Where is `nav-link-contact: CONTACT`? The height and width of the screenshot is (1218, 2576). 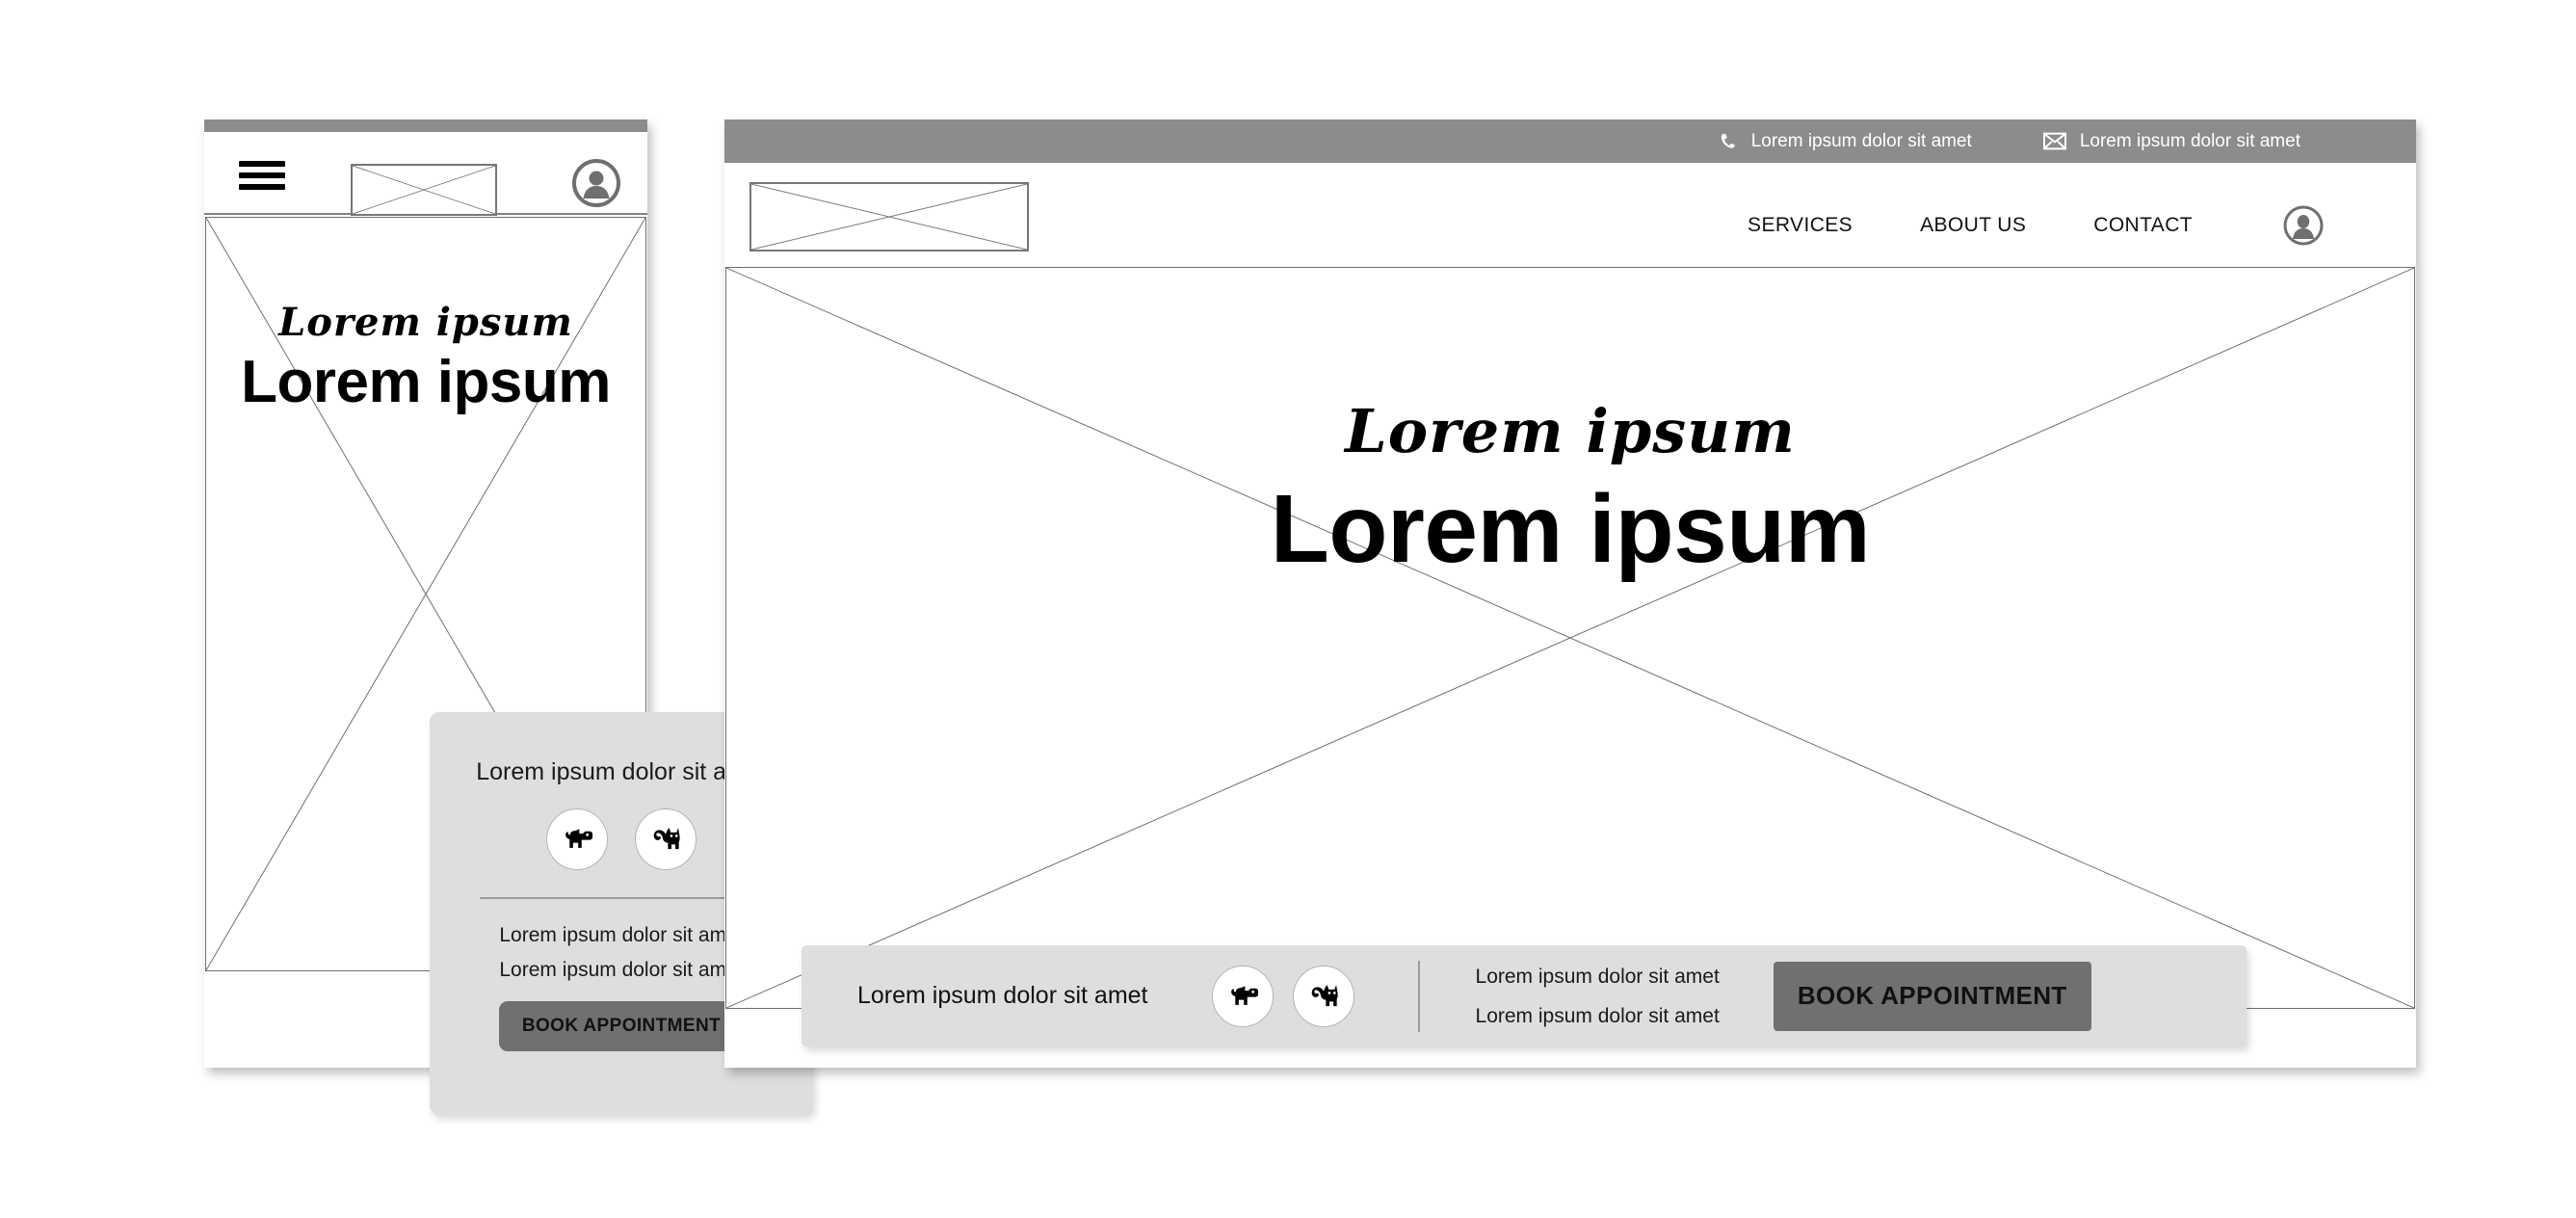 nav-link-contact: CONTACT is located at coordinates (2143, 225).